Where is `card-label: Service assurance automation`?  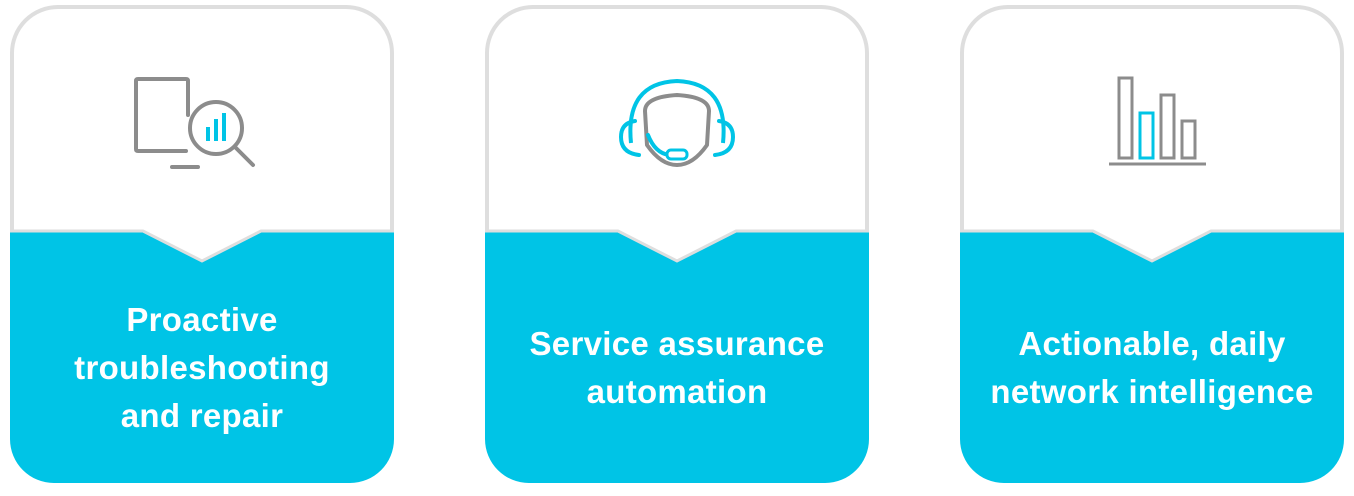 card-label: Service assurance automation is located at coordinates (677, 368).